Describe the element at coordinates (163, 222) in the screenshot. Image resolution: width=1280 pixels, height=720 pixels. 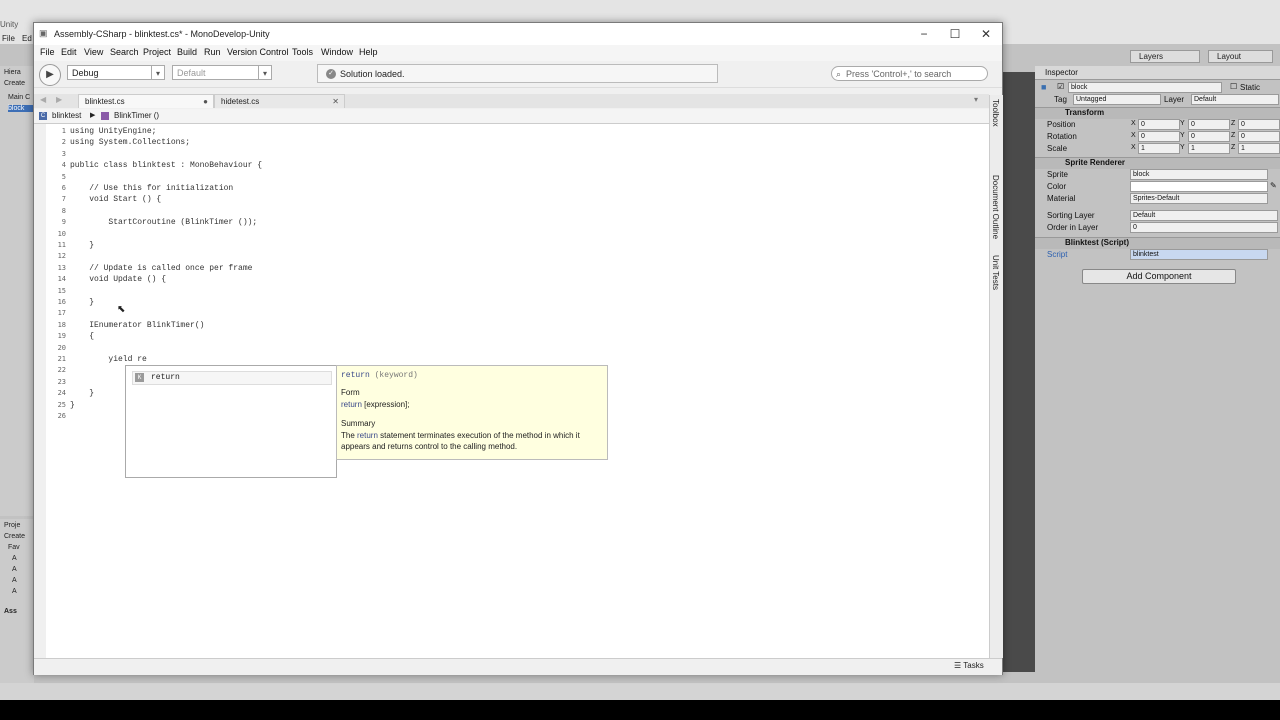
I see `code-line: StartCoroutine (BlinkTimer ());` at that location.